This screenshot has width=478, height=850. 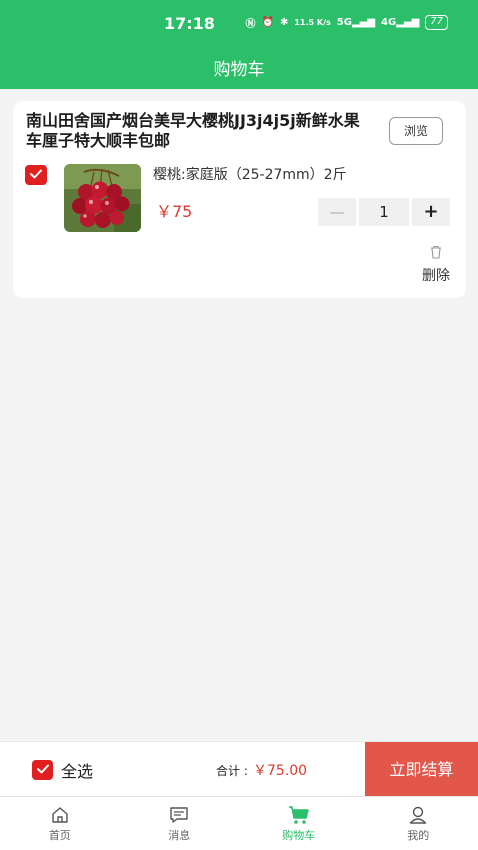 I want to click on select-all-checkbox, so click(x=42, y=770).